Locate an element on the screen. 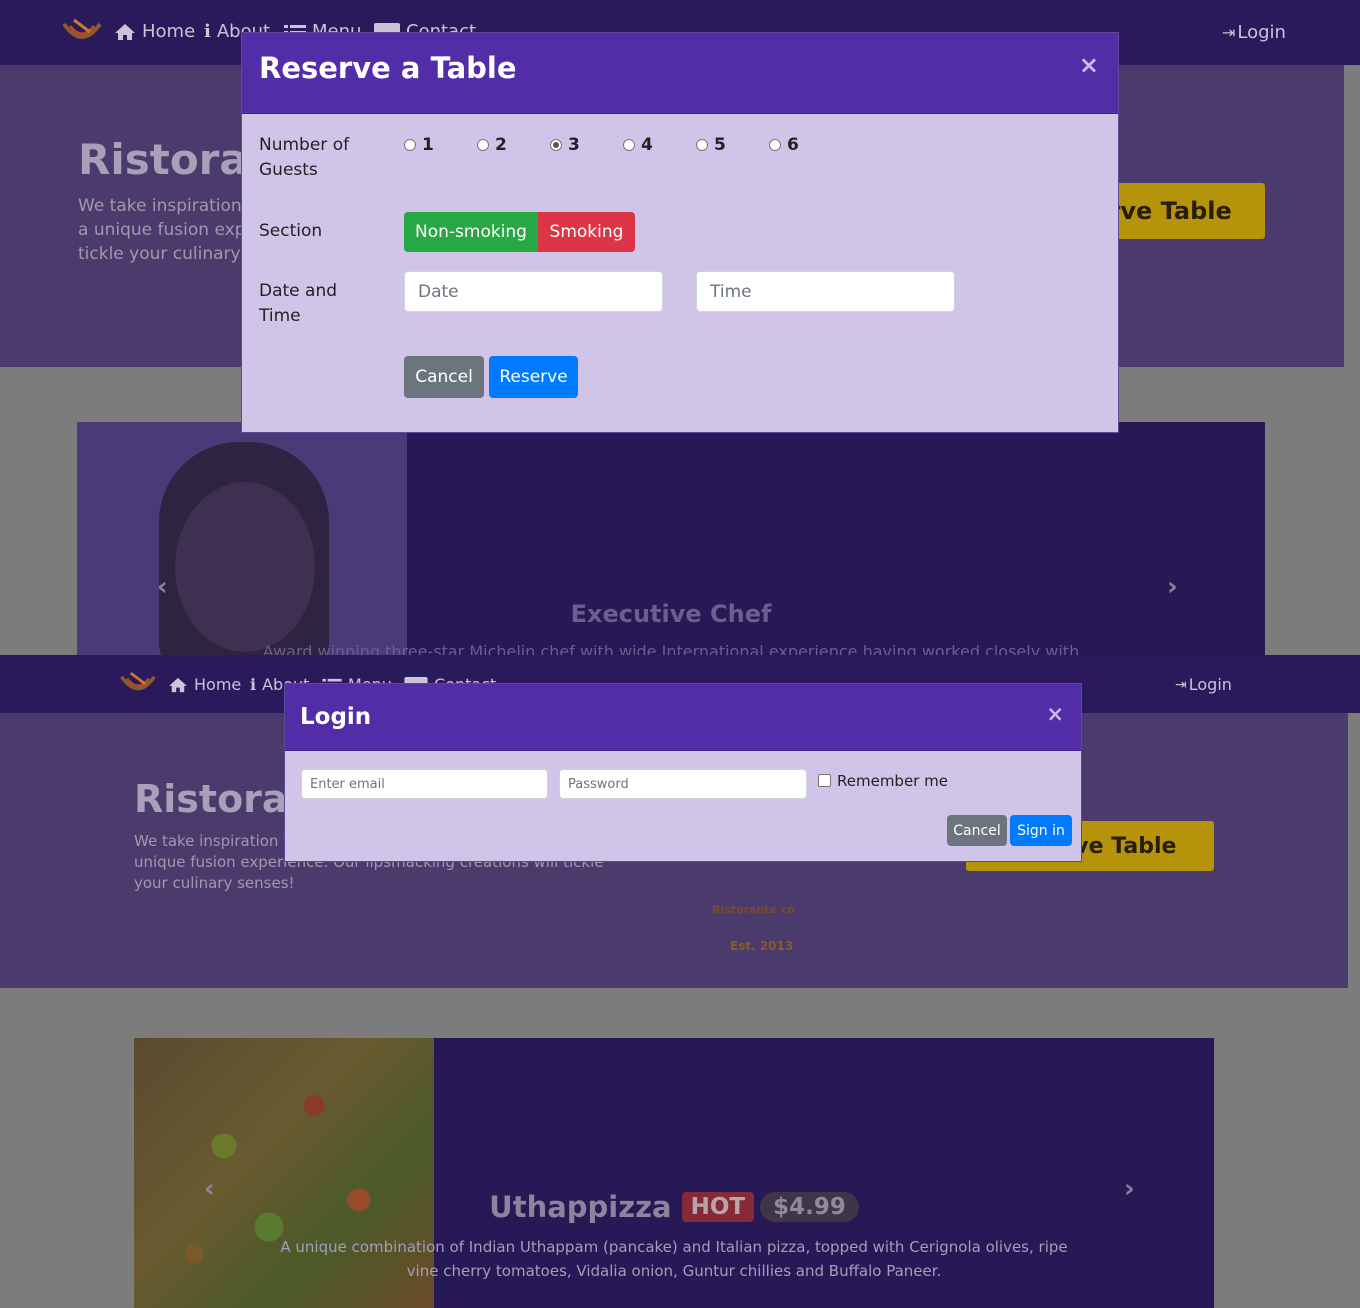 The image size is (1360, 1308). guests-option-6: 6 is located at coordinates (784, 145).